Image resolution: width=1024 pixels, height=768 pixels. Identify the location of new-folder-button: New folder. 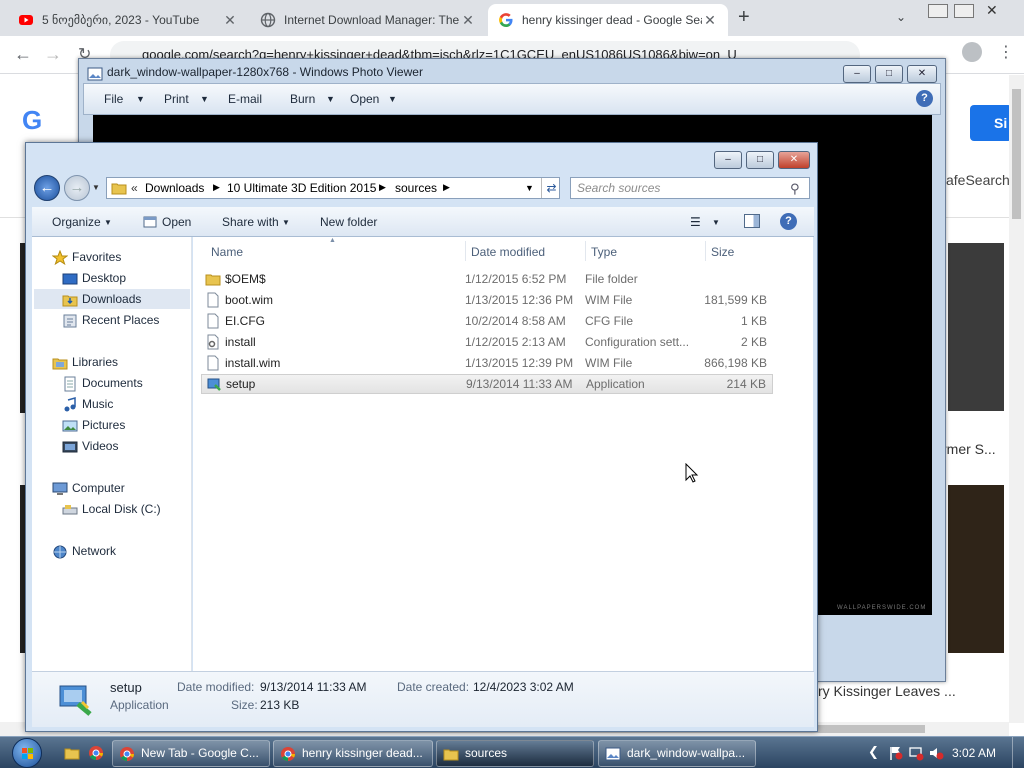
(348, 222).